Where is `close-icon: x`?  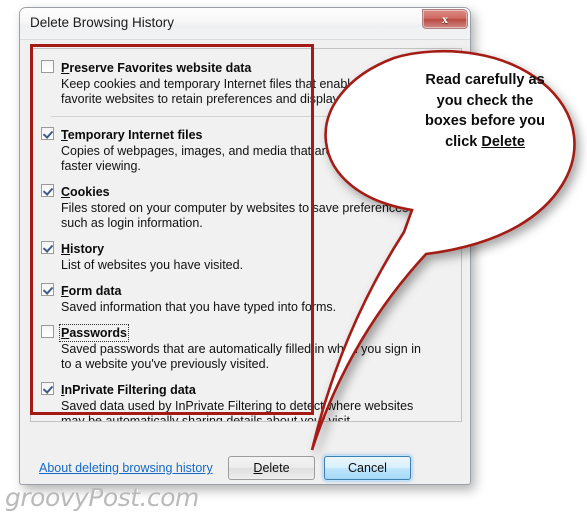 close-icon: x is located at coordinates (445, 19).